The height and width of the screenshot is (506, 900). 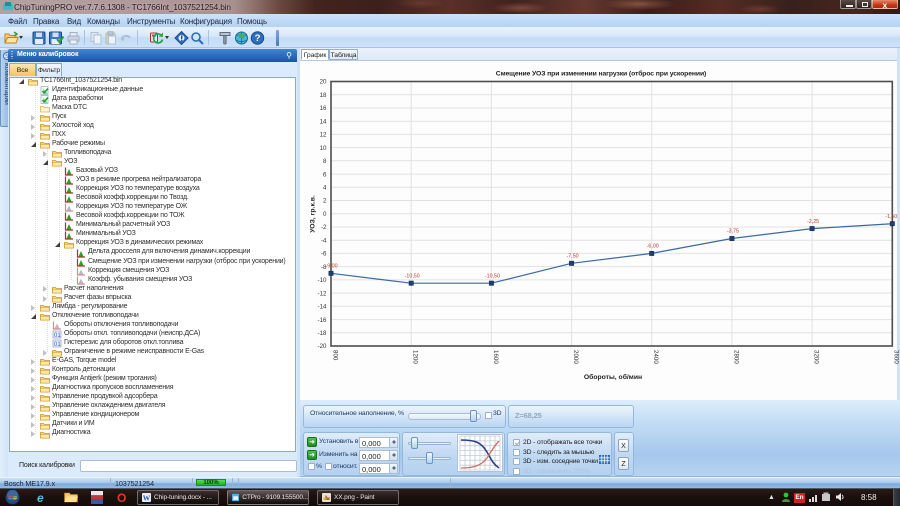 What do you see at coordinates (323, 293) in the screenshot?
I see `svg-text: -12` at bounding box center [323, 293].